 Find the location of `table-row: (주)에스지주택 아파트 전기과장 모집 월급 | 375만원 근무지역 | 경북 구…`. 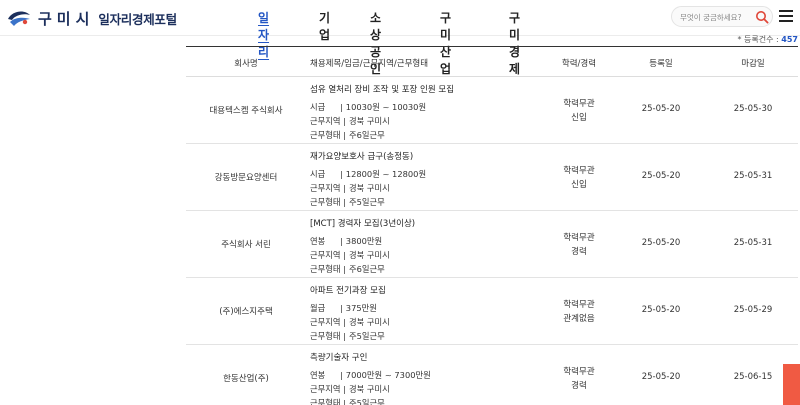

table-row: (주)에스지주택 아파트 전기과장 모집 월급 | 375만원 근무지역 | 경북 구… is located at coordinates (492, 311).